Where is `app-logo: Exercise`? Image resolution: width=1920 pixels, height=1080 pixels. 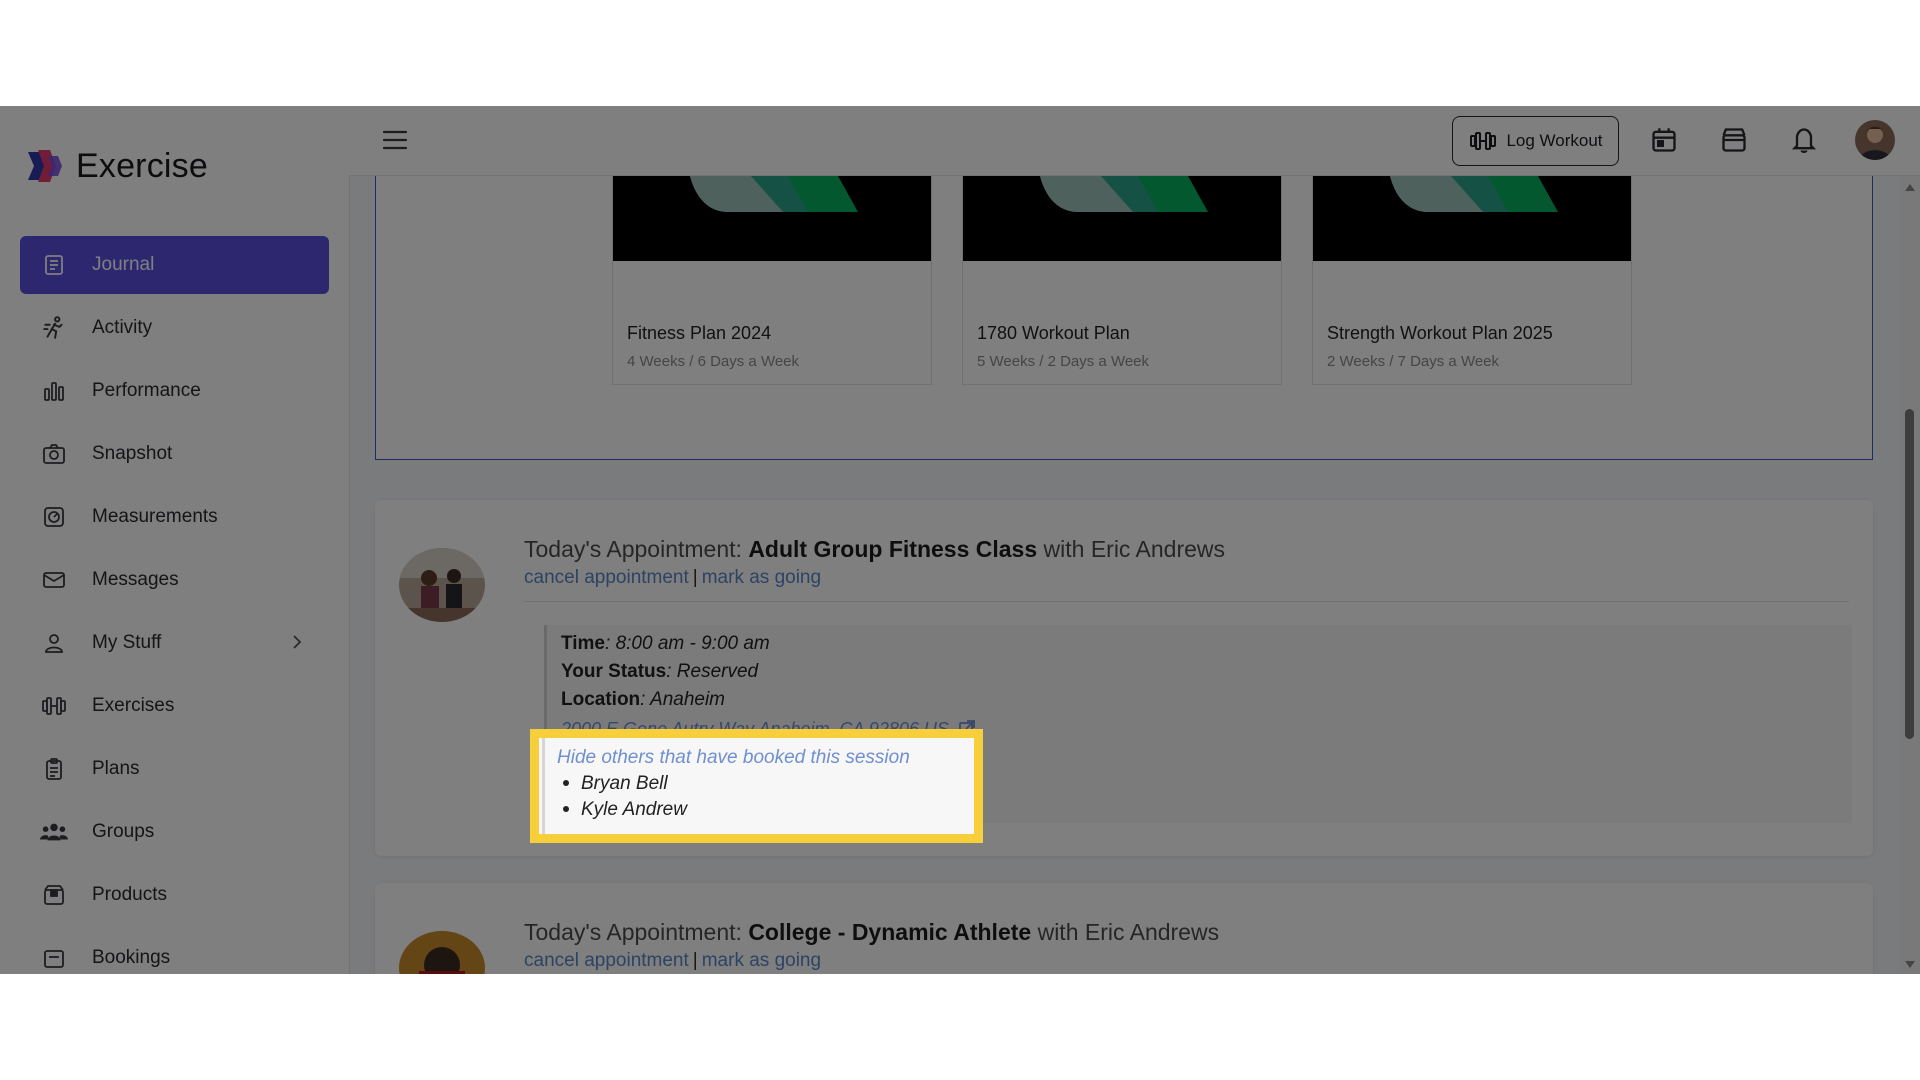
app-logo: Exercise is located at coordinates (116, 166).